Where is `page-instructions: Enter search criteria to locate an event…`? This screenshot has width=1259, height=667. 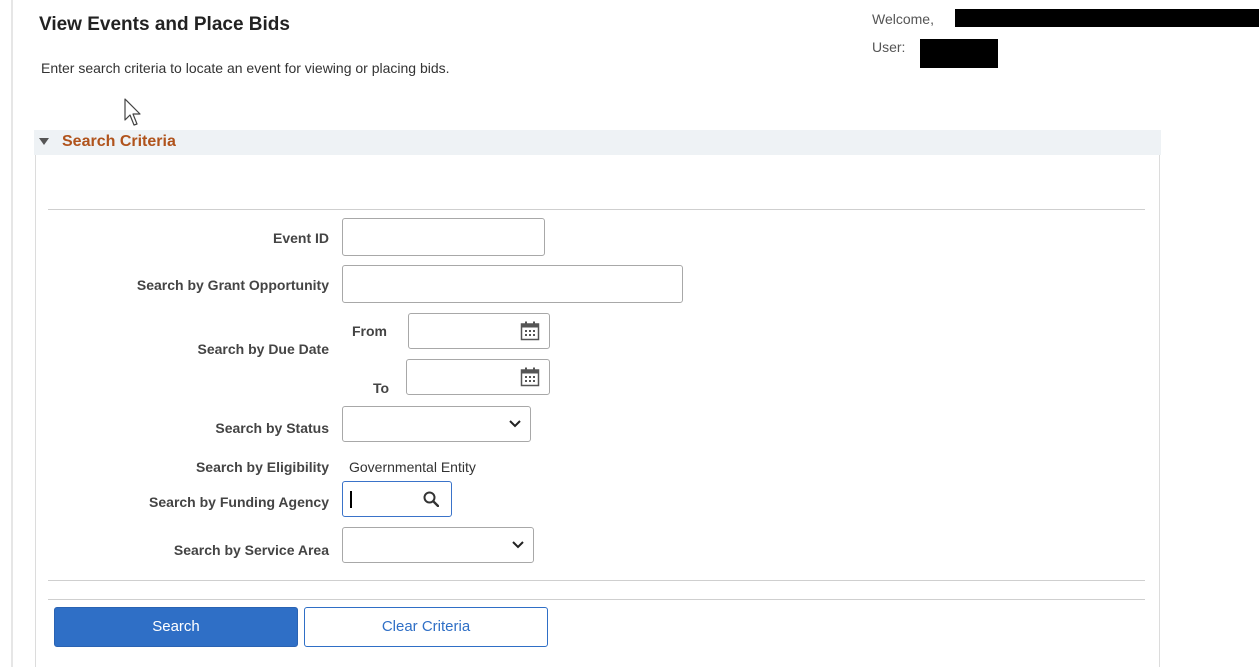 page-instructions: Enter search criteria to locate an event… is located at coordinates (245, 68).